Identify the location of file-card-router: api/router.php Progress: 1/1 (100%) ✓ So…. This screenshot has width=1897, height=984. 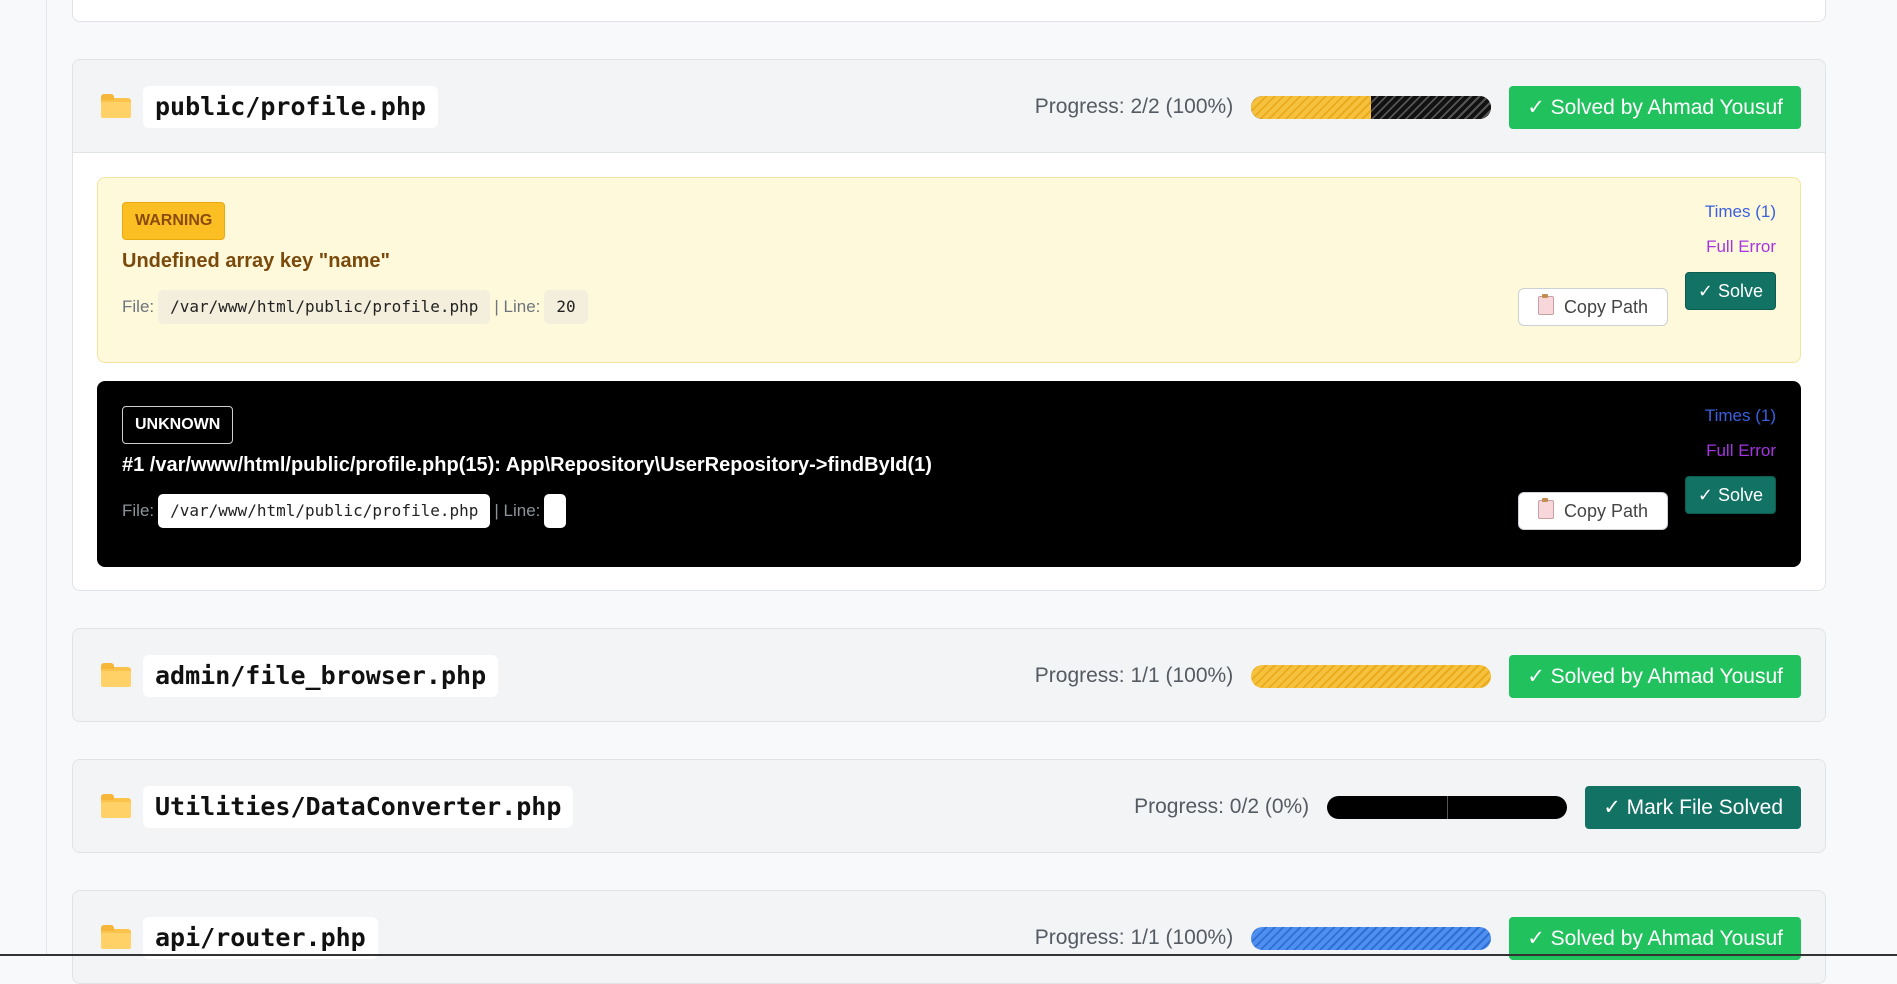
(949, 937).